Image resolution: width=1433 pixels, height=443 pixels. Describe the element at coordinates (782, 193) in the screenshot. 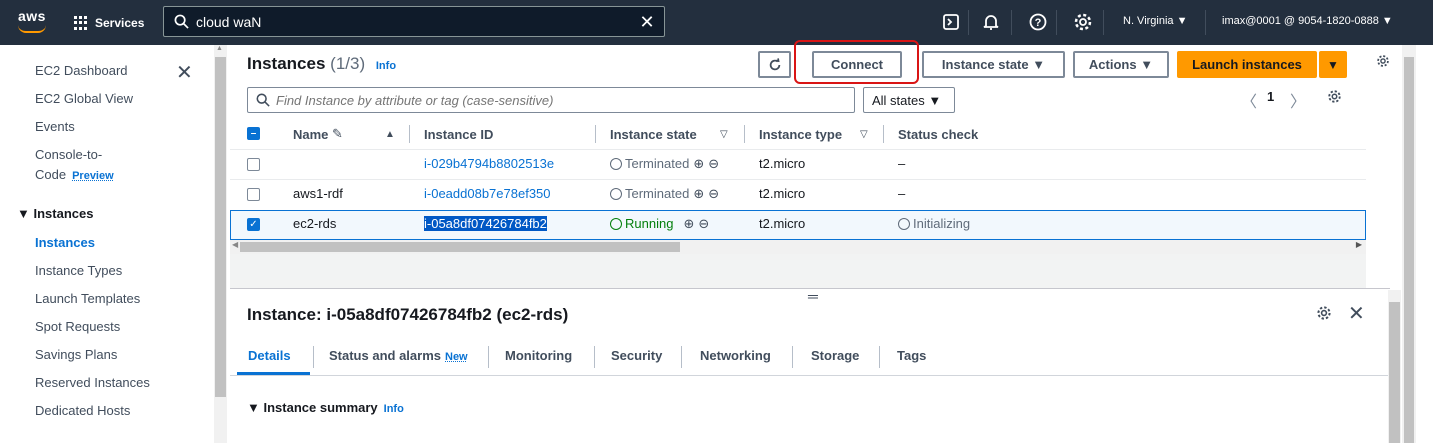

I see `instance-type: t2.micro` at that location.